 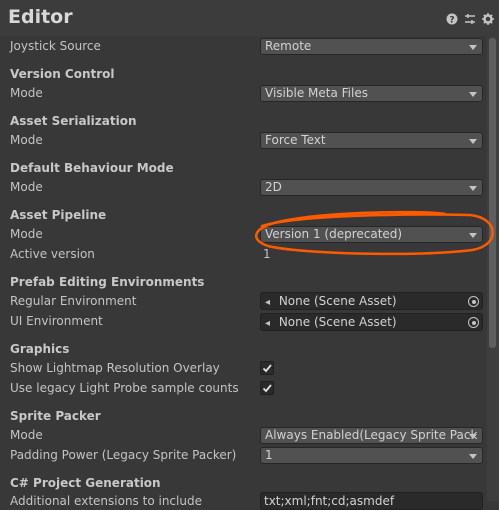 I want to click on joystick-source-label: Joystick Source, so click(x=55, y=46).